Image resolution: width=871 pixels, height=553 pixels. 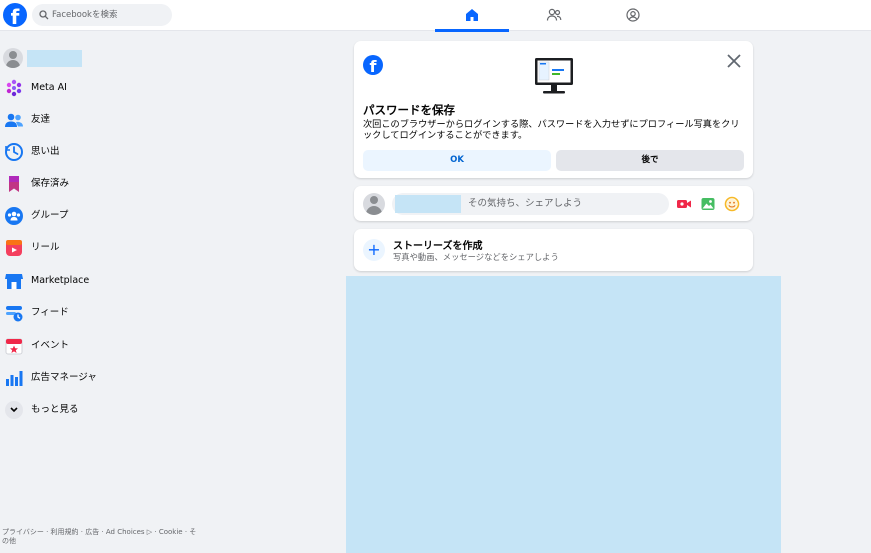 What do you see at coordinates (438, 246) in the screenshot?
I see `create-story-title: ストーリーズを作成` at bounding box center [438, 246].